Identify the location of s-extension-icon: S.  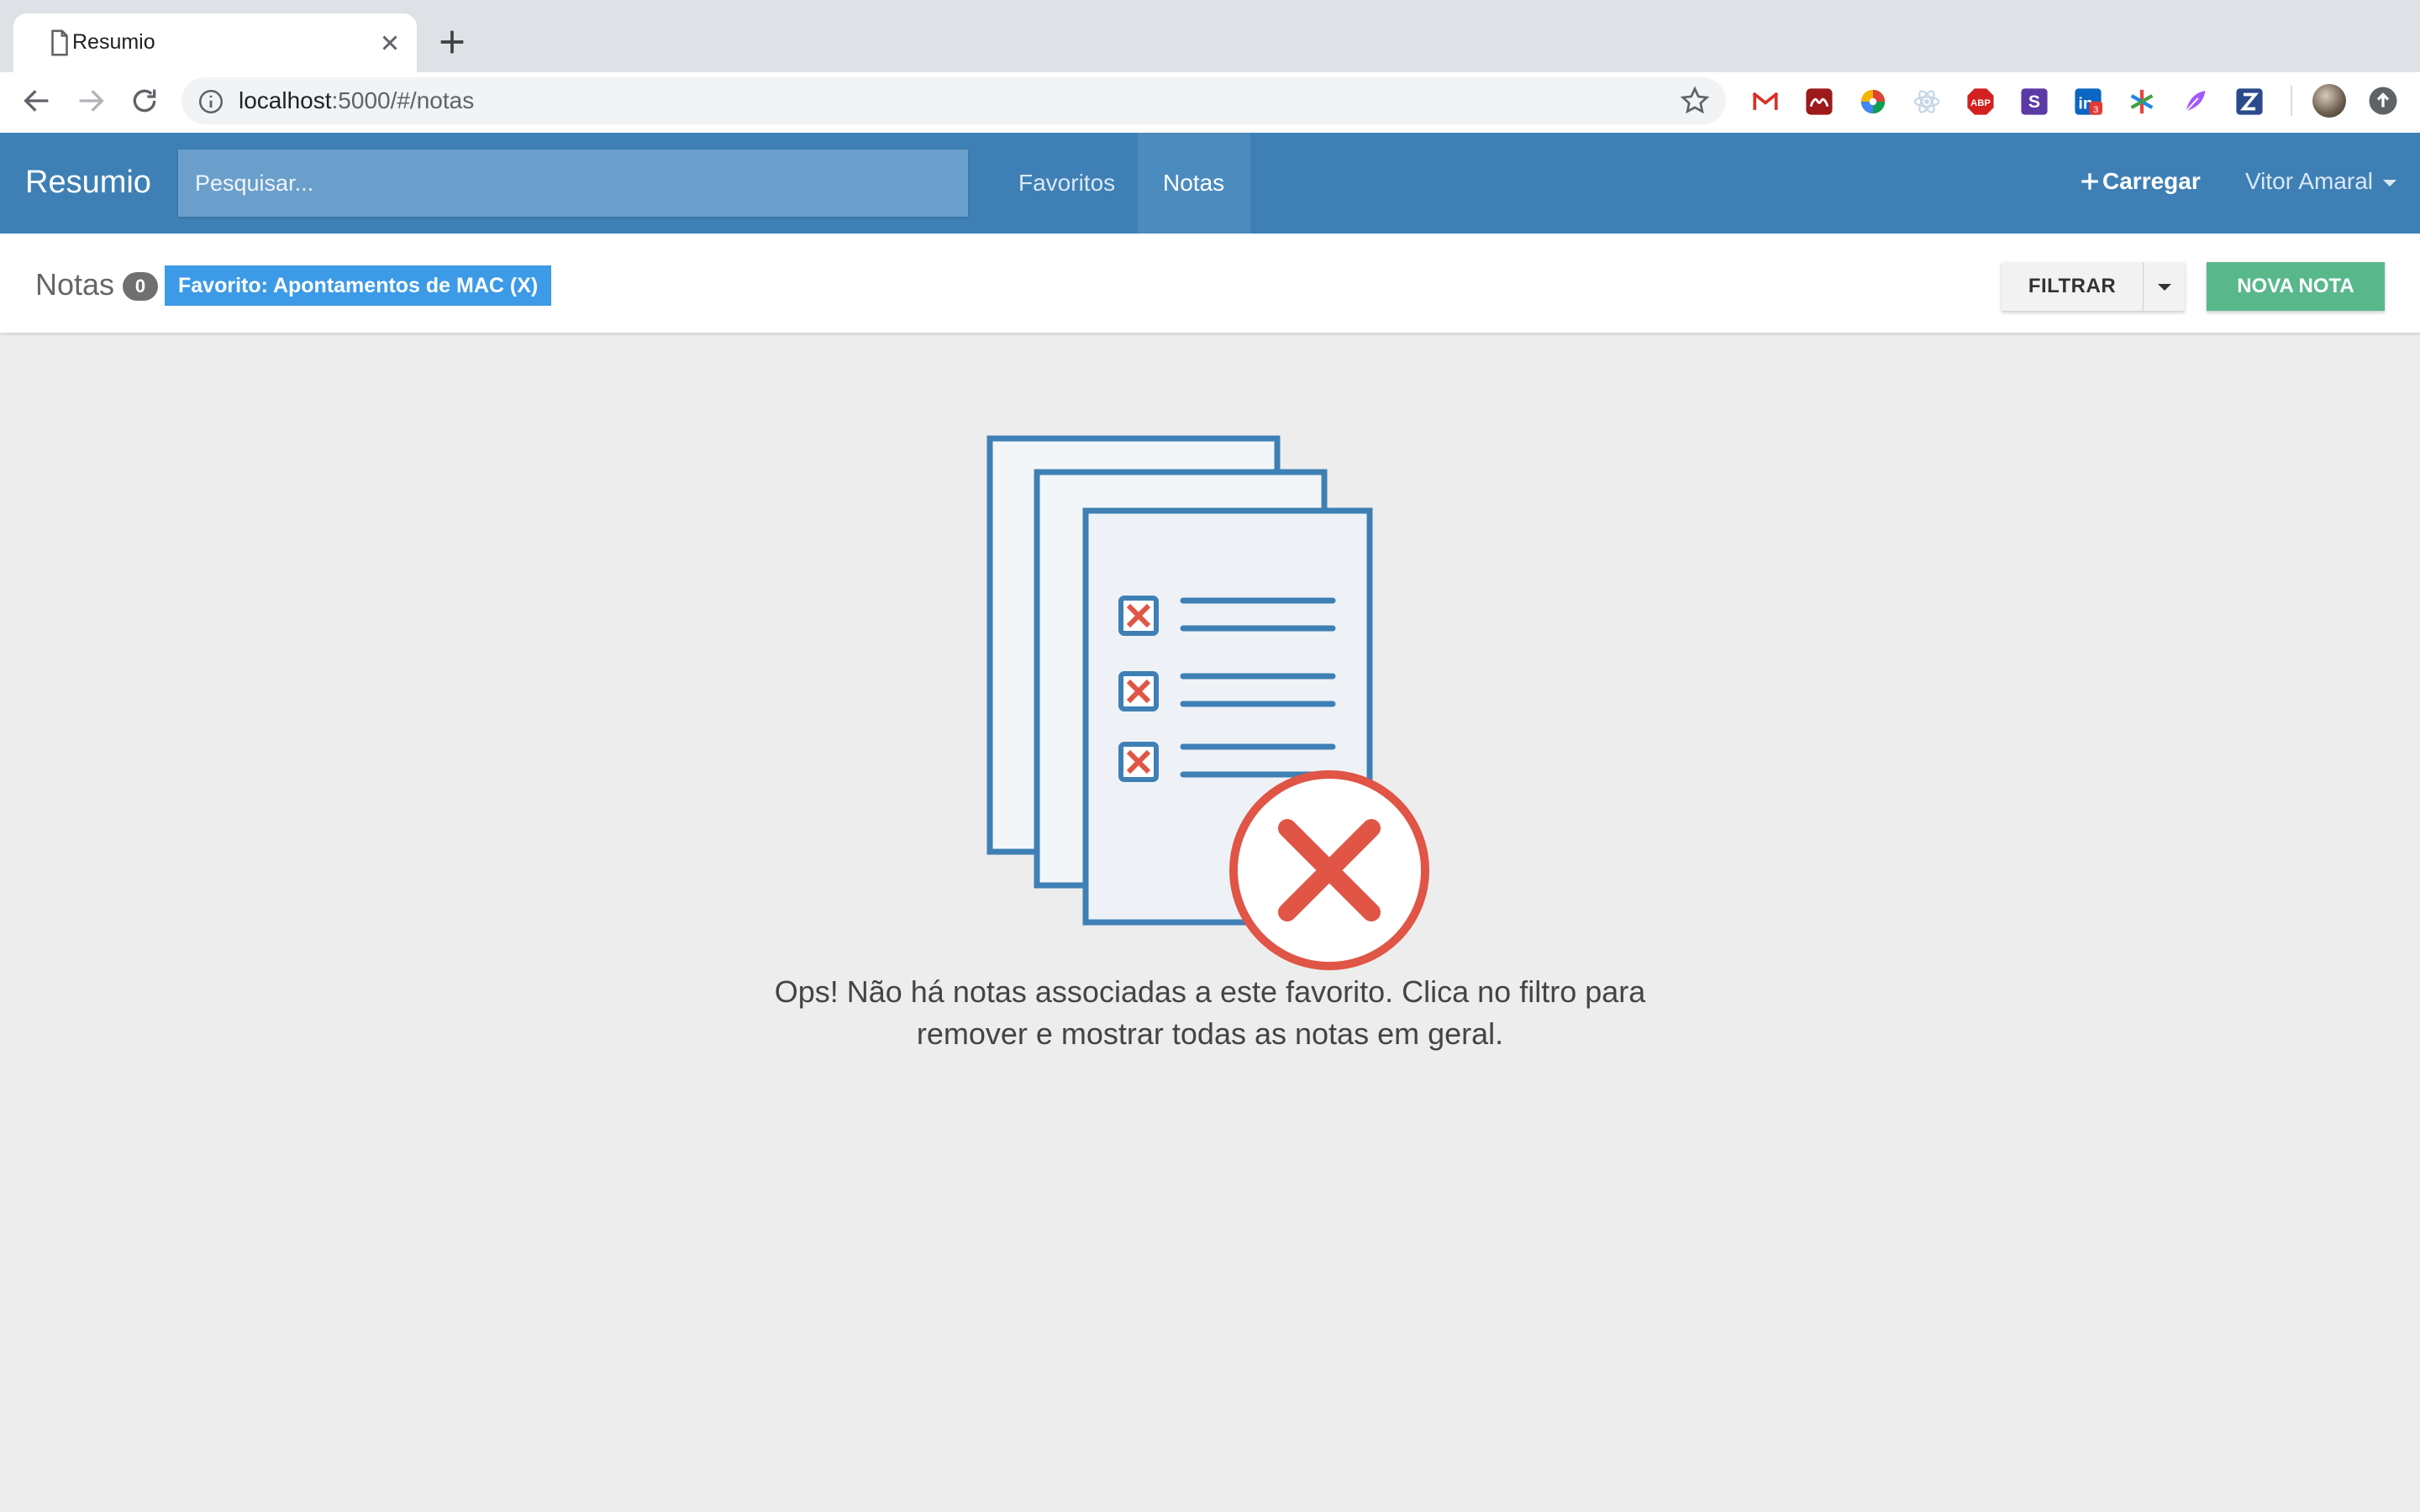
(2035, 101).